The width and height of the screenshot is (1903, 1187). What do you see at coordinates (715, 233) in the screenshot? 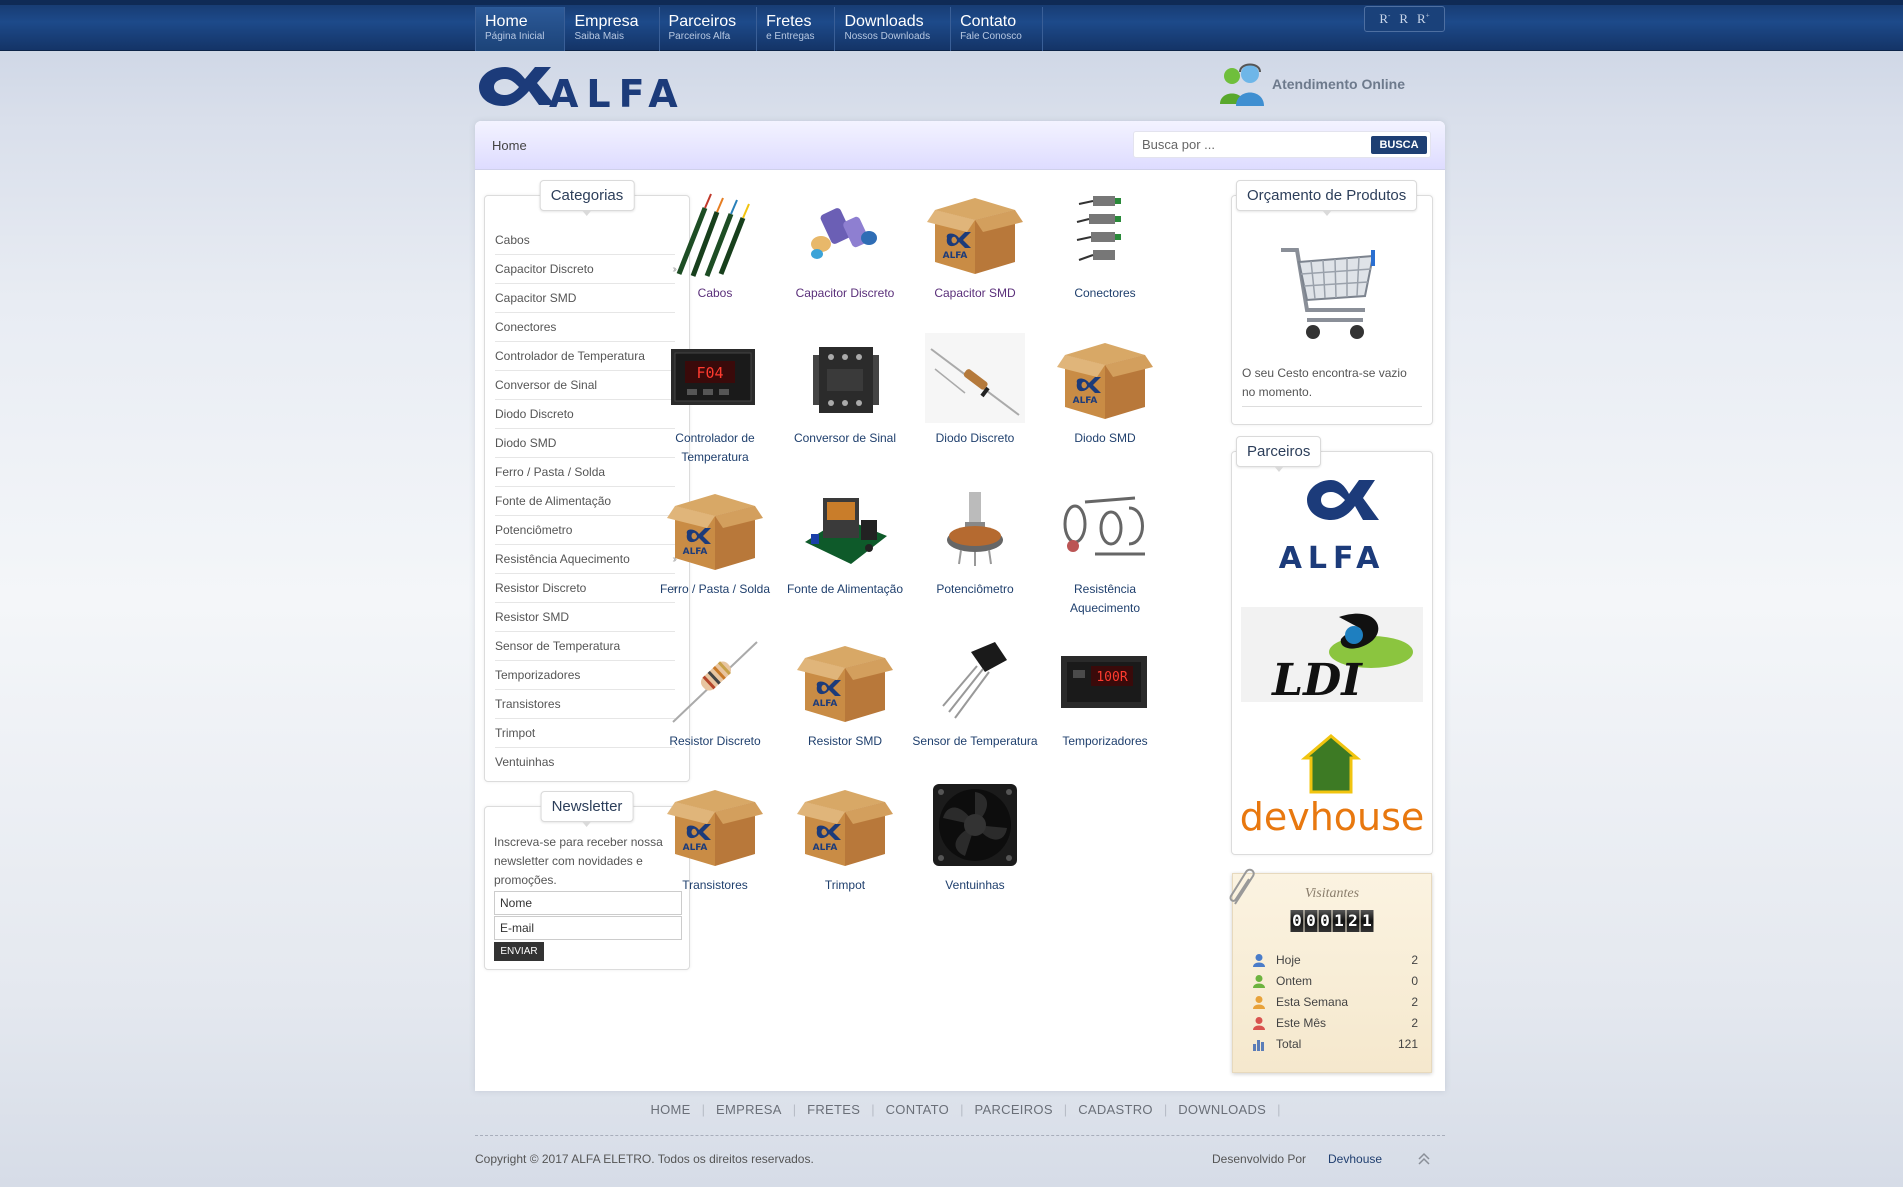
I see `cables-image` at bounding box center [715, 233].